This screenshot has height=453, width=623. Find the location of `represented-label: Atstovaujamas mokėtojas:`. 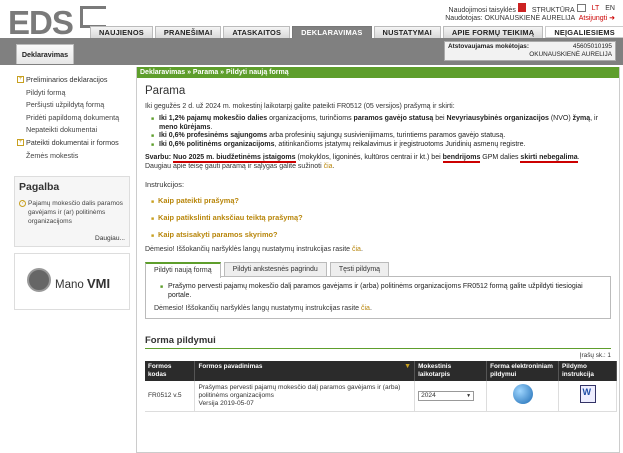

represented-label: Atstovaujamas mokėtojas: is located at coordinates (488, 46).